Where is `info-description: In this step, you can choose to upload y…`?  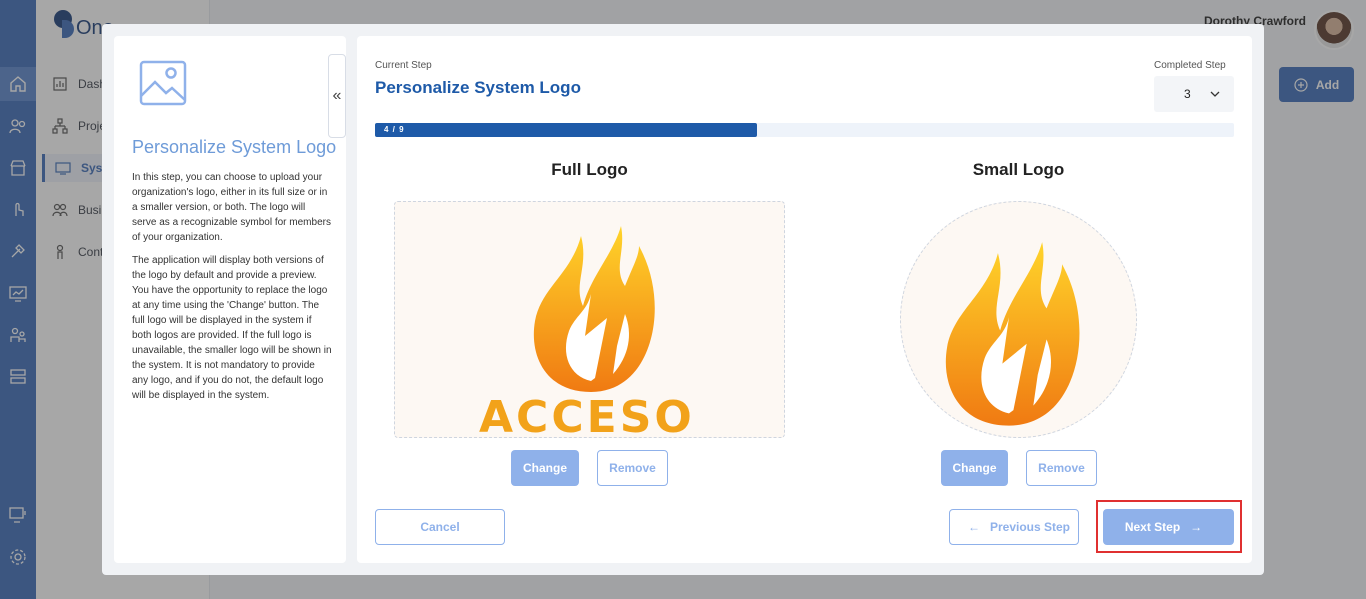 info-description: In this step, you can choose to upload y… is located at coordinates (232, 290).